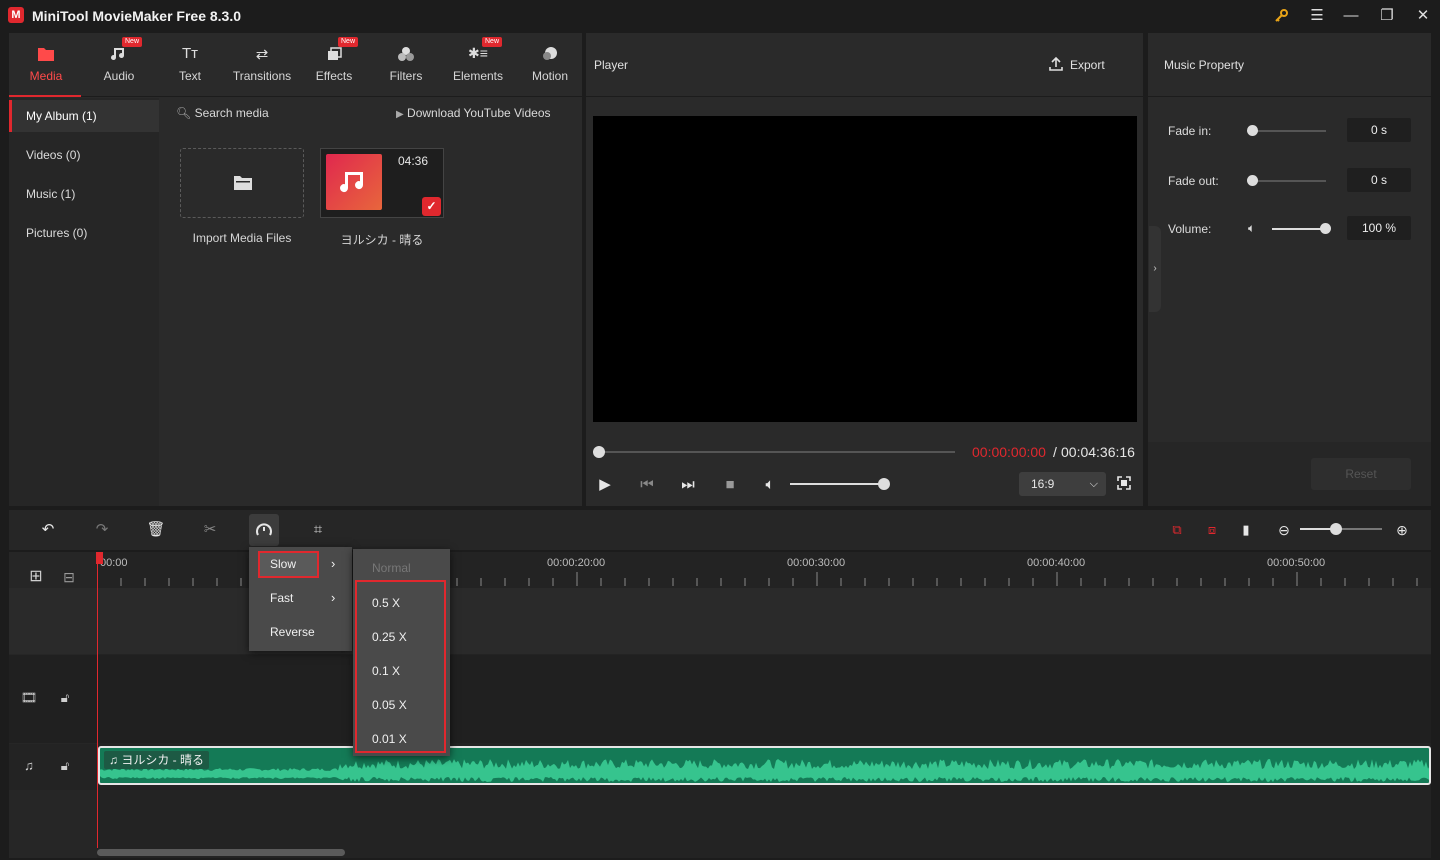  I want to click on fade-in-handle, so click(1252, 130).